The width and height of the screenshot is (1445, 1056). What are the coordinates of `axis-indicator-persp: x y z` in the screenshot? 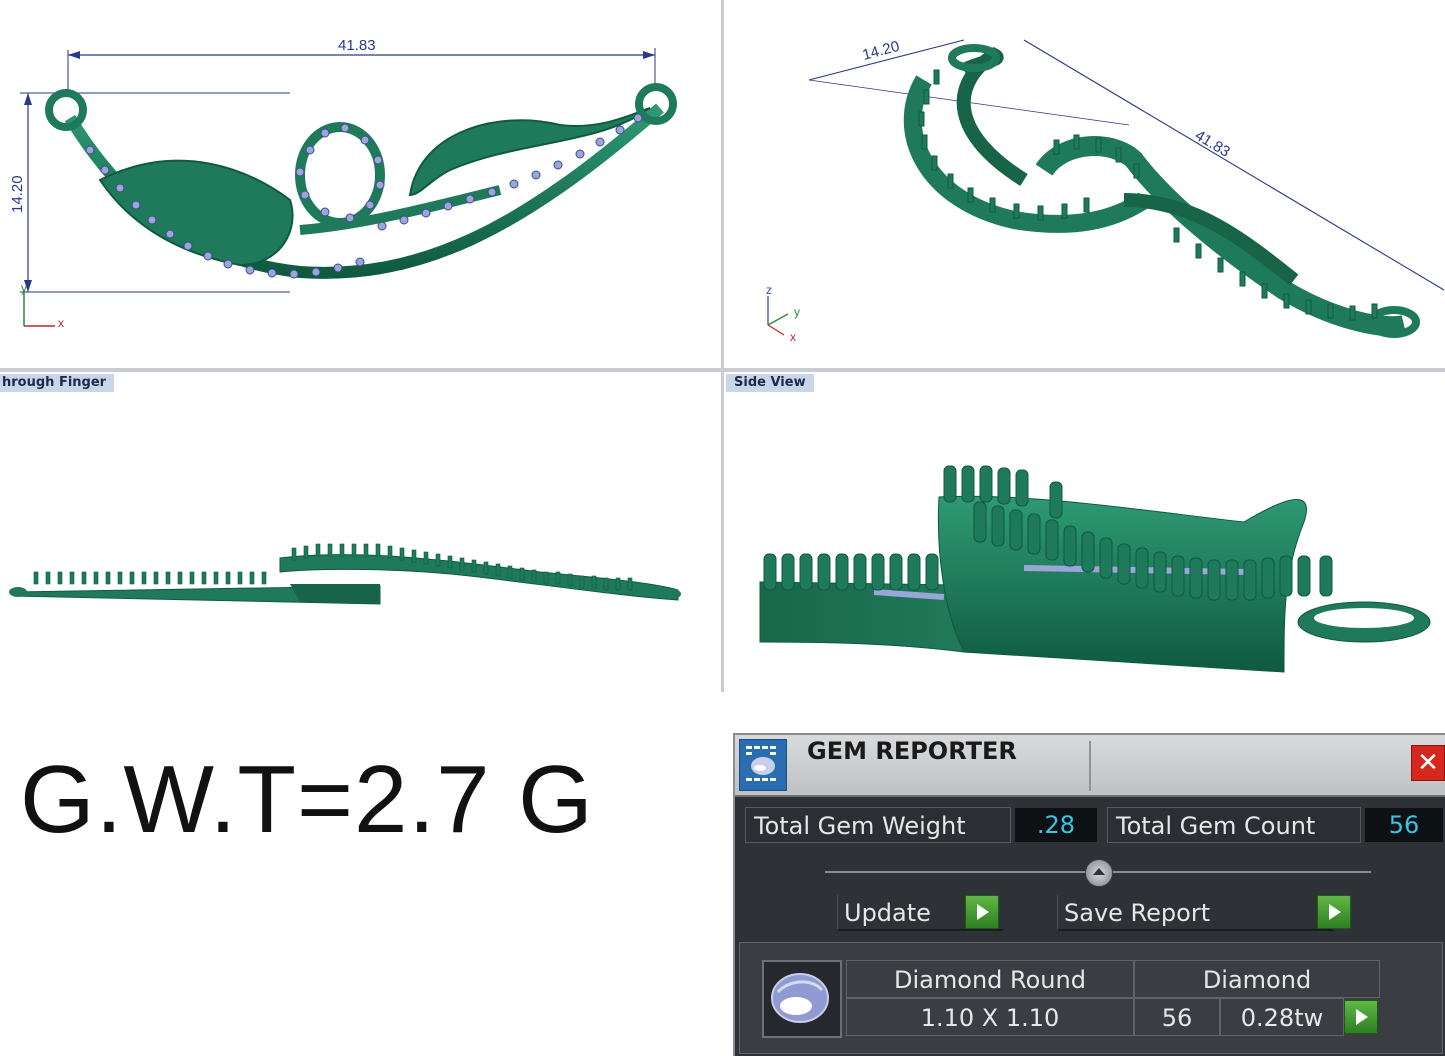 It's located at (783, 313).